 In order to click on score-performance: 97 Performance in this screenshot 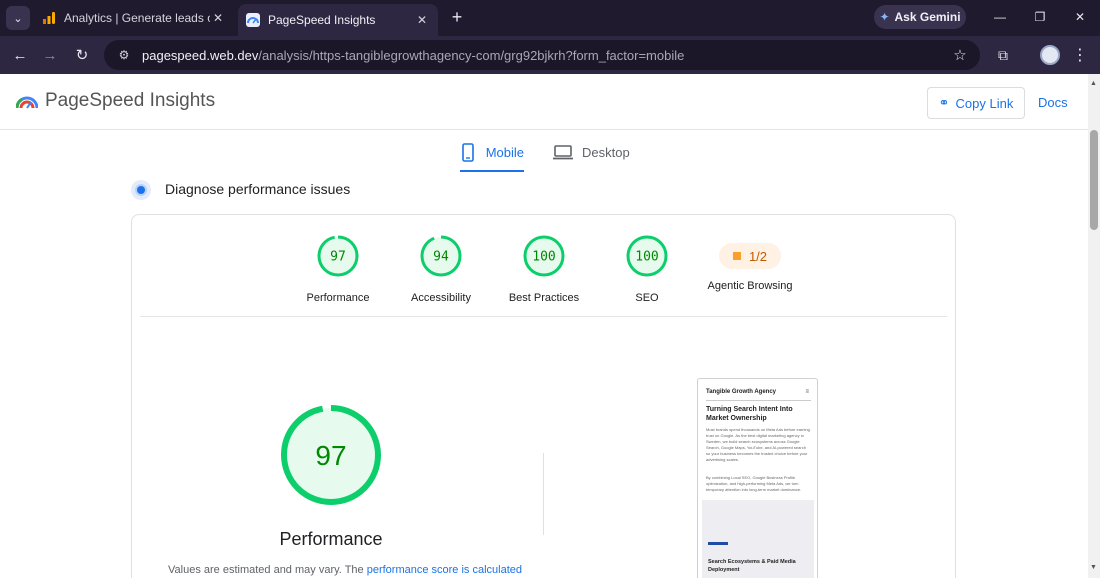, I will do `click(338, 269)`.